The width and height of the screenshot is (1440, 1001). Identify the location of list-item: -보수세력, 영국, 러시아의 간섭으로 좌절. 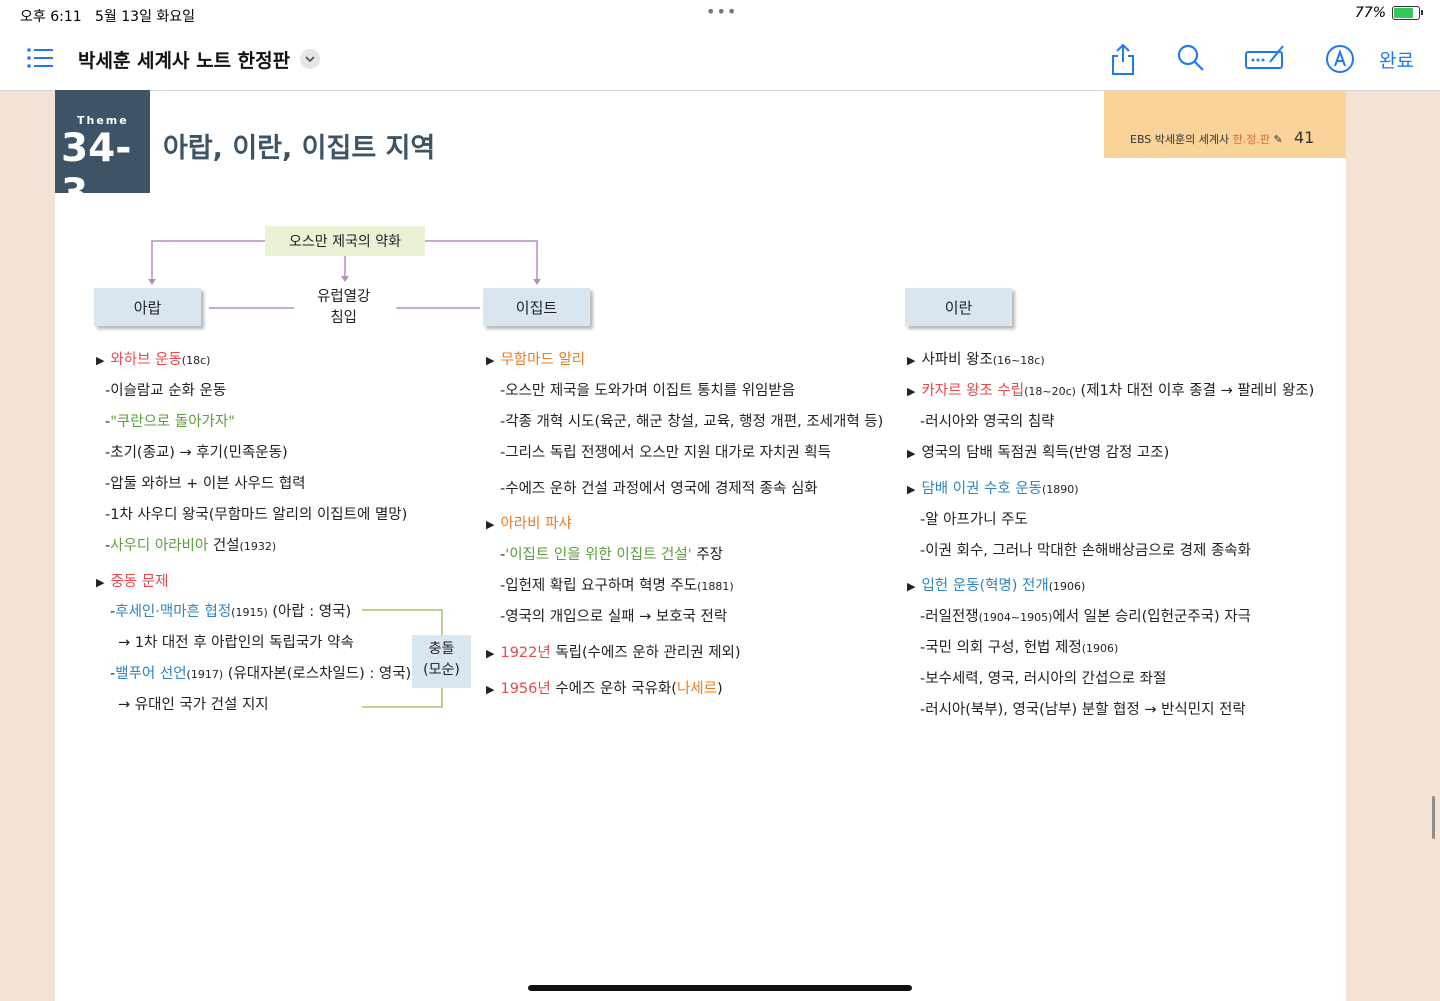
(1043, 679).